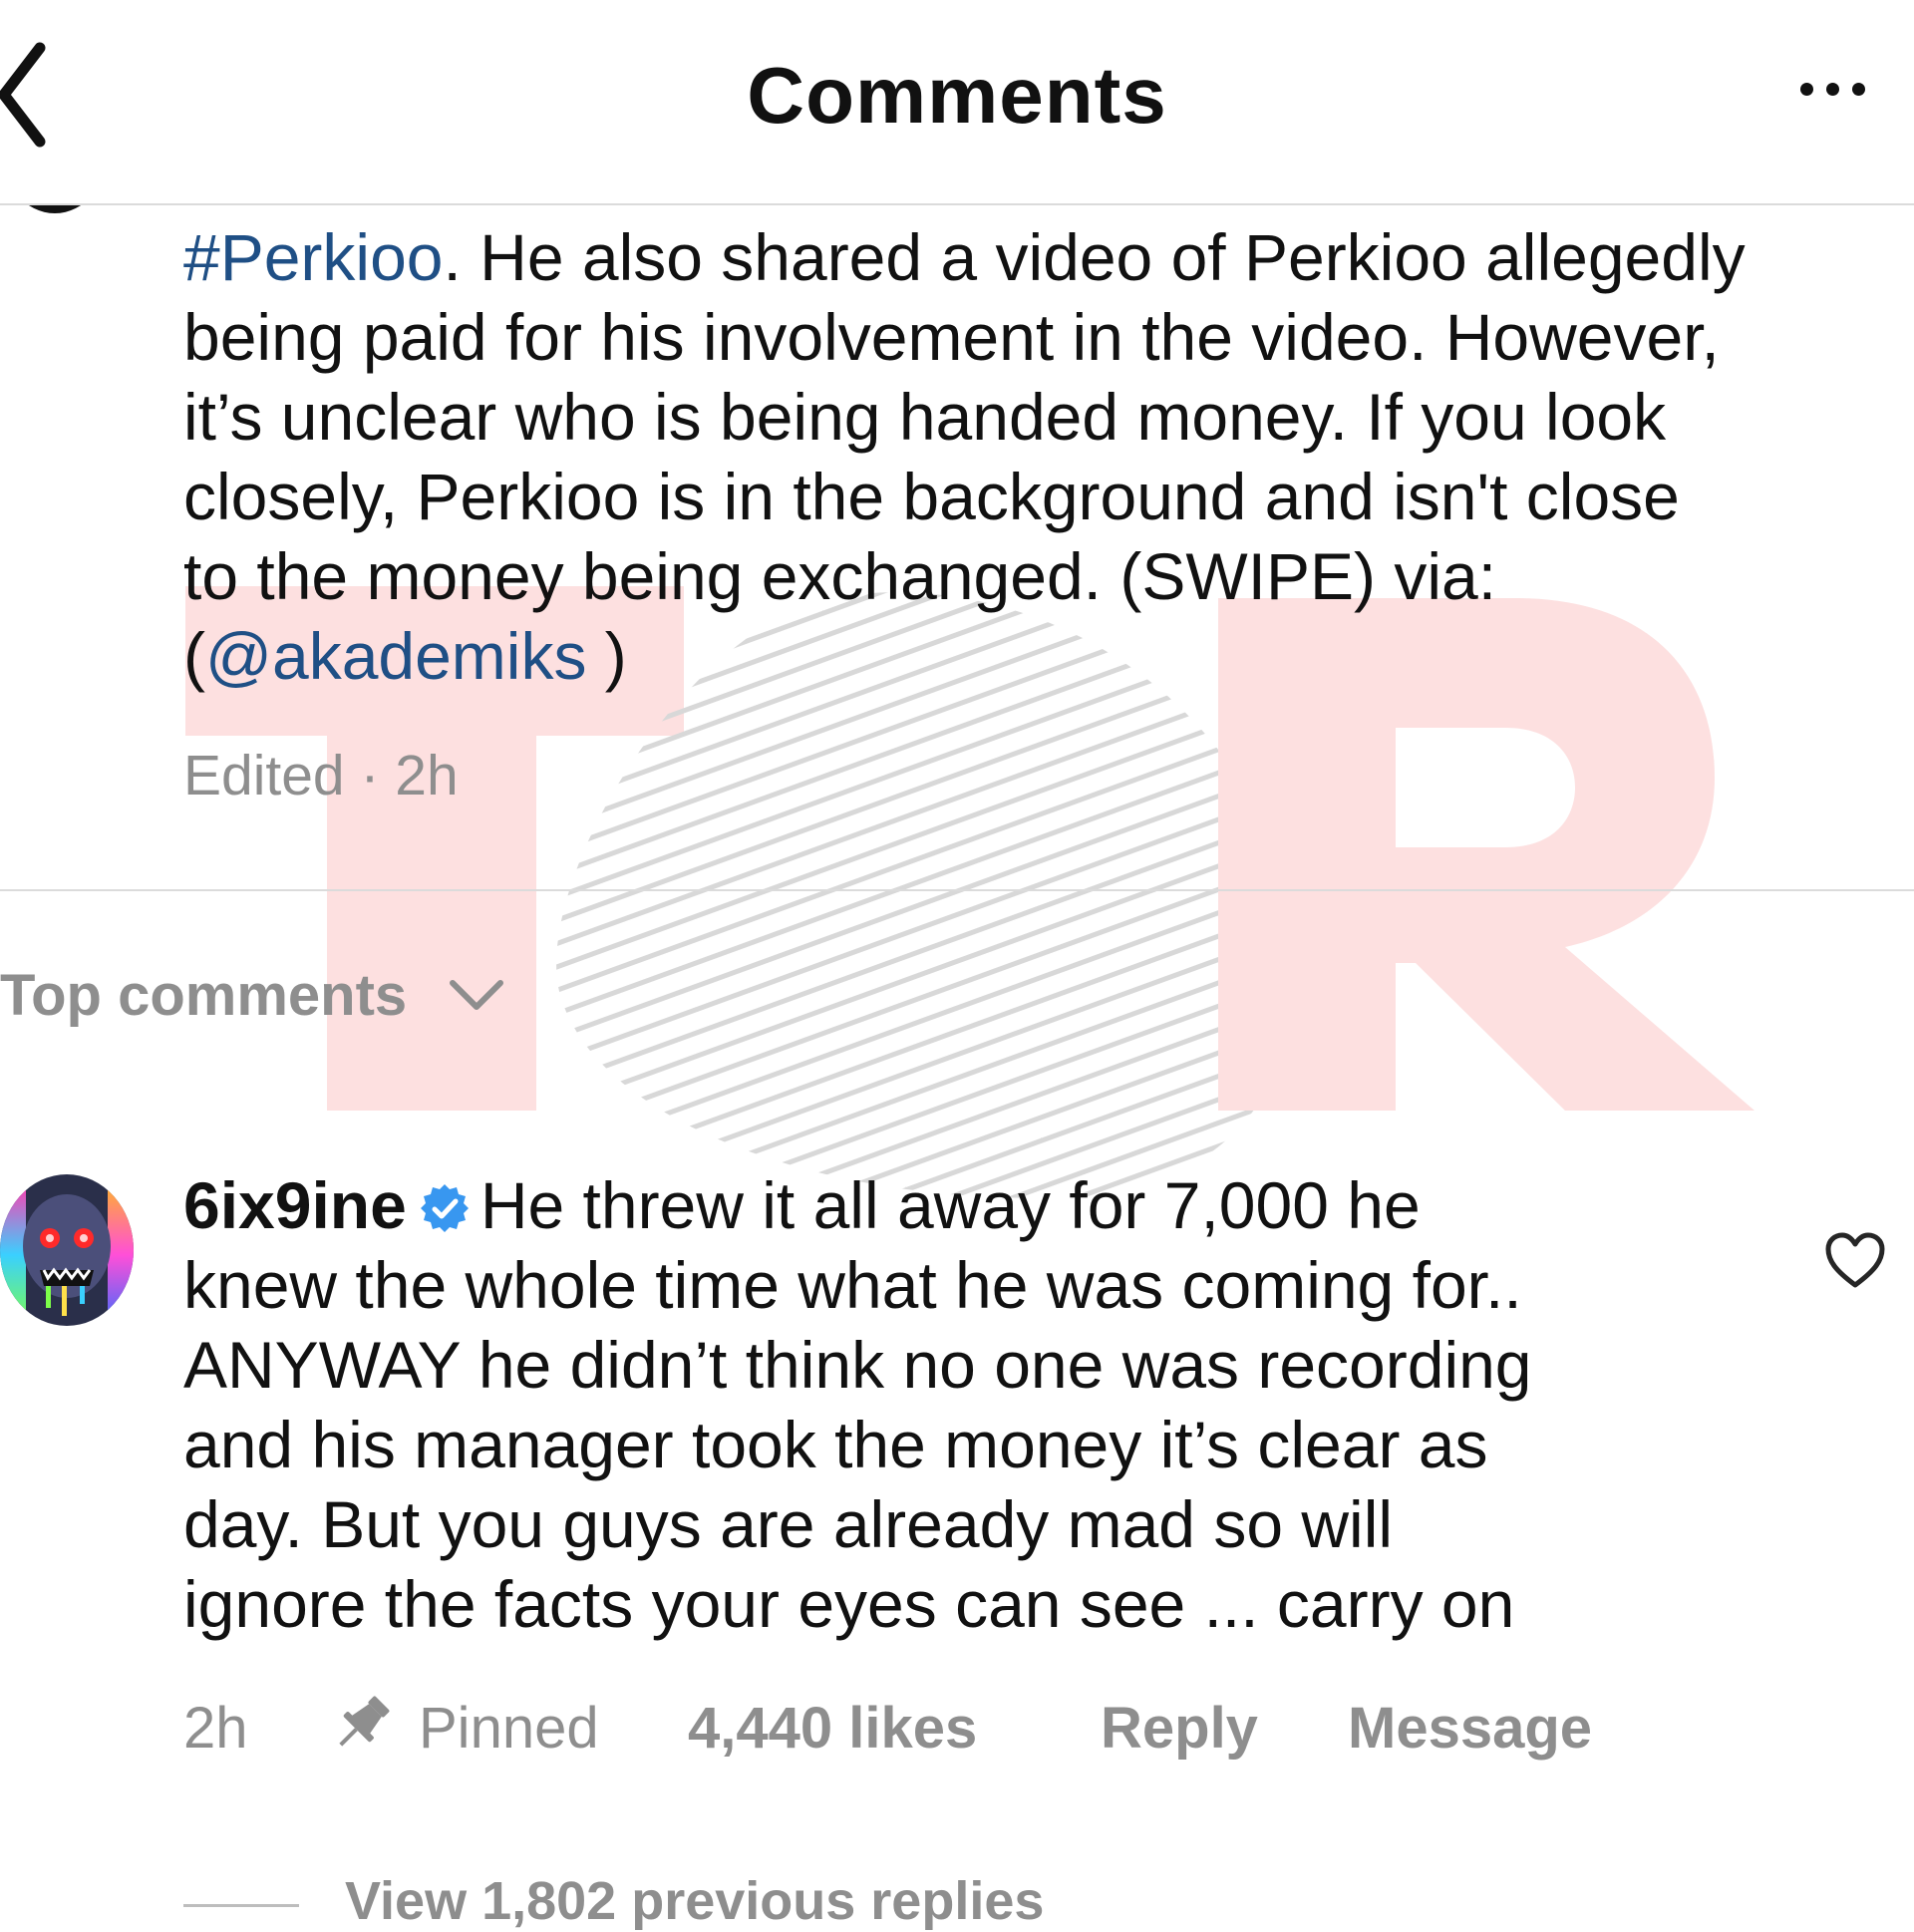 Image resolution: width=1914 pixels, height=1932 pixels. What do you see at coordinates (364, 1721) in the screenshot?
I see `pin-icon` at bounding box center [364, 1721].